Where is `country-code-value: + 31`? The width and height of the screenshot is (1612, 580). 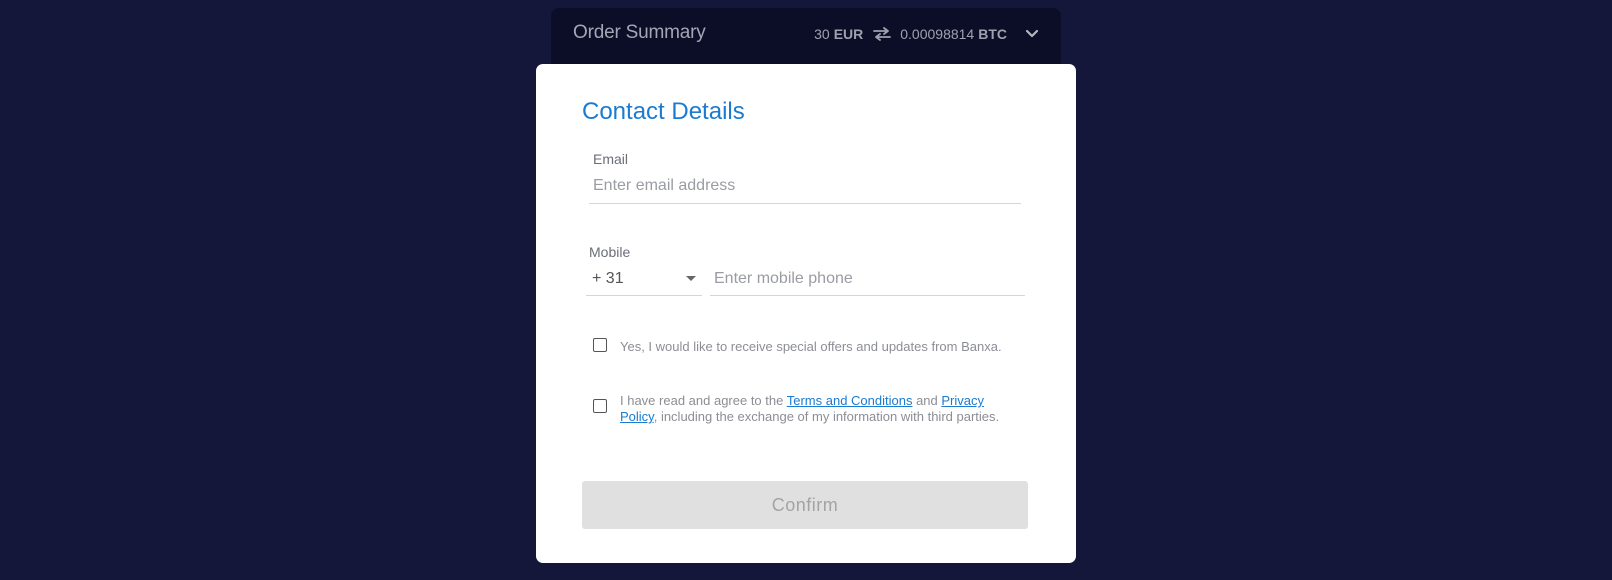 country-code-value: + 31 is located at coordinates (608, 278).